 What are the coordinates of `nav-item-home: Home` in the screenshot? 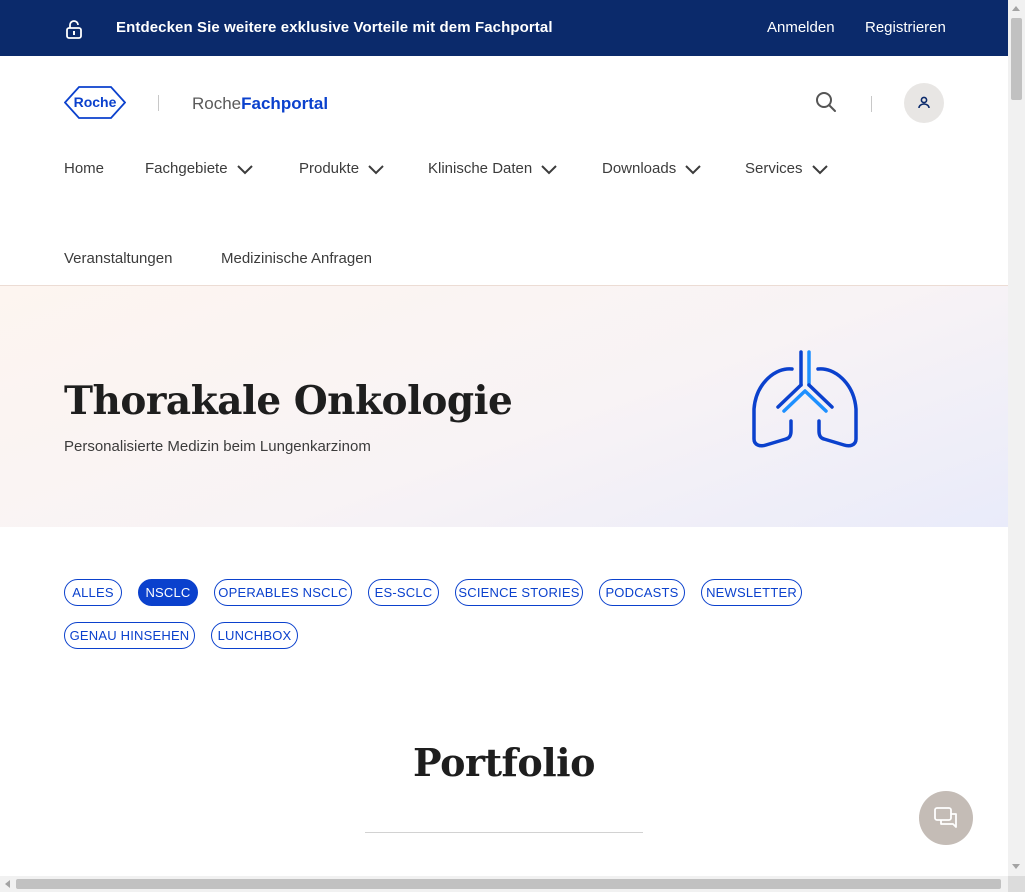 It's located at (84, 168).